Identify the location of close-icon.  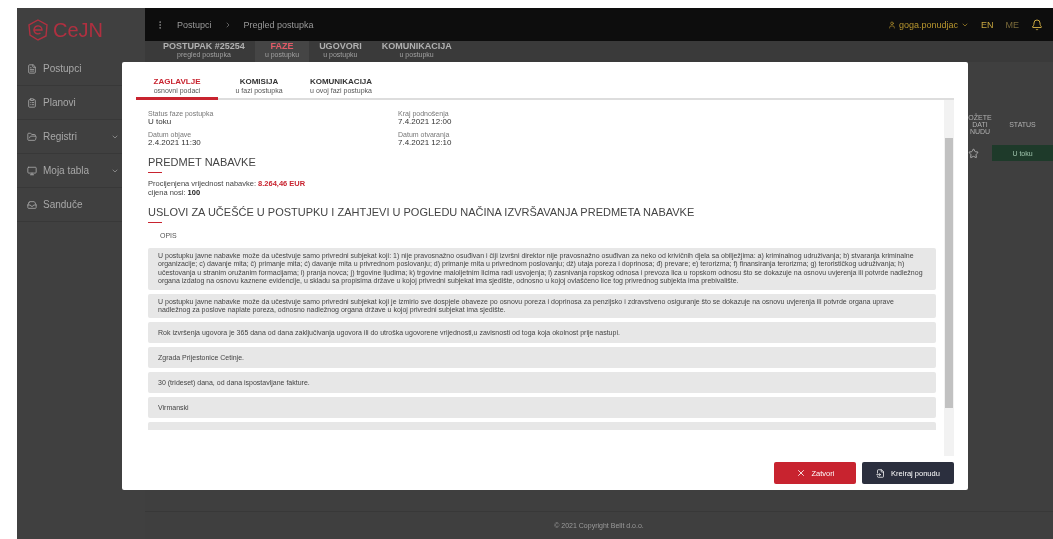
(800, 473).